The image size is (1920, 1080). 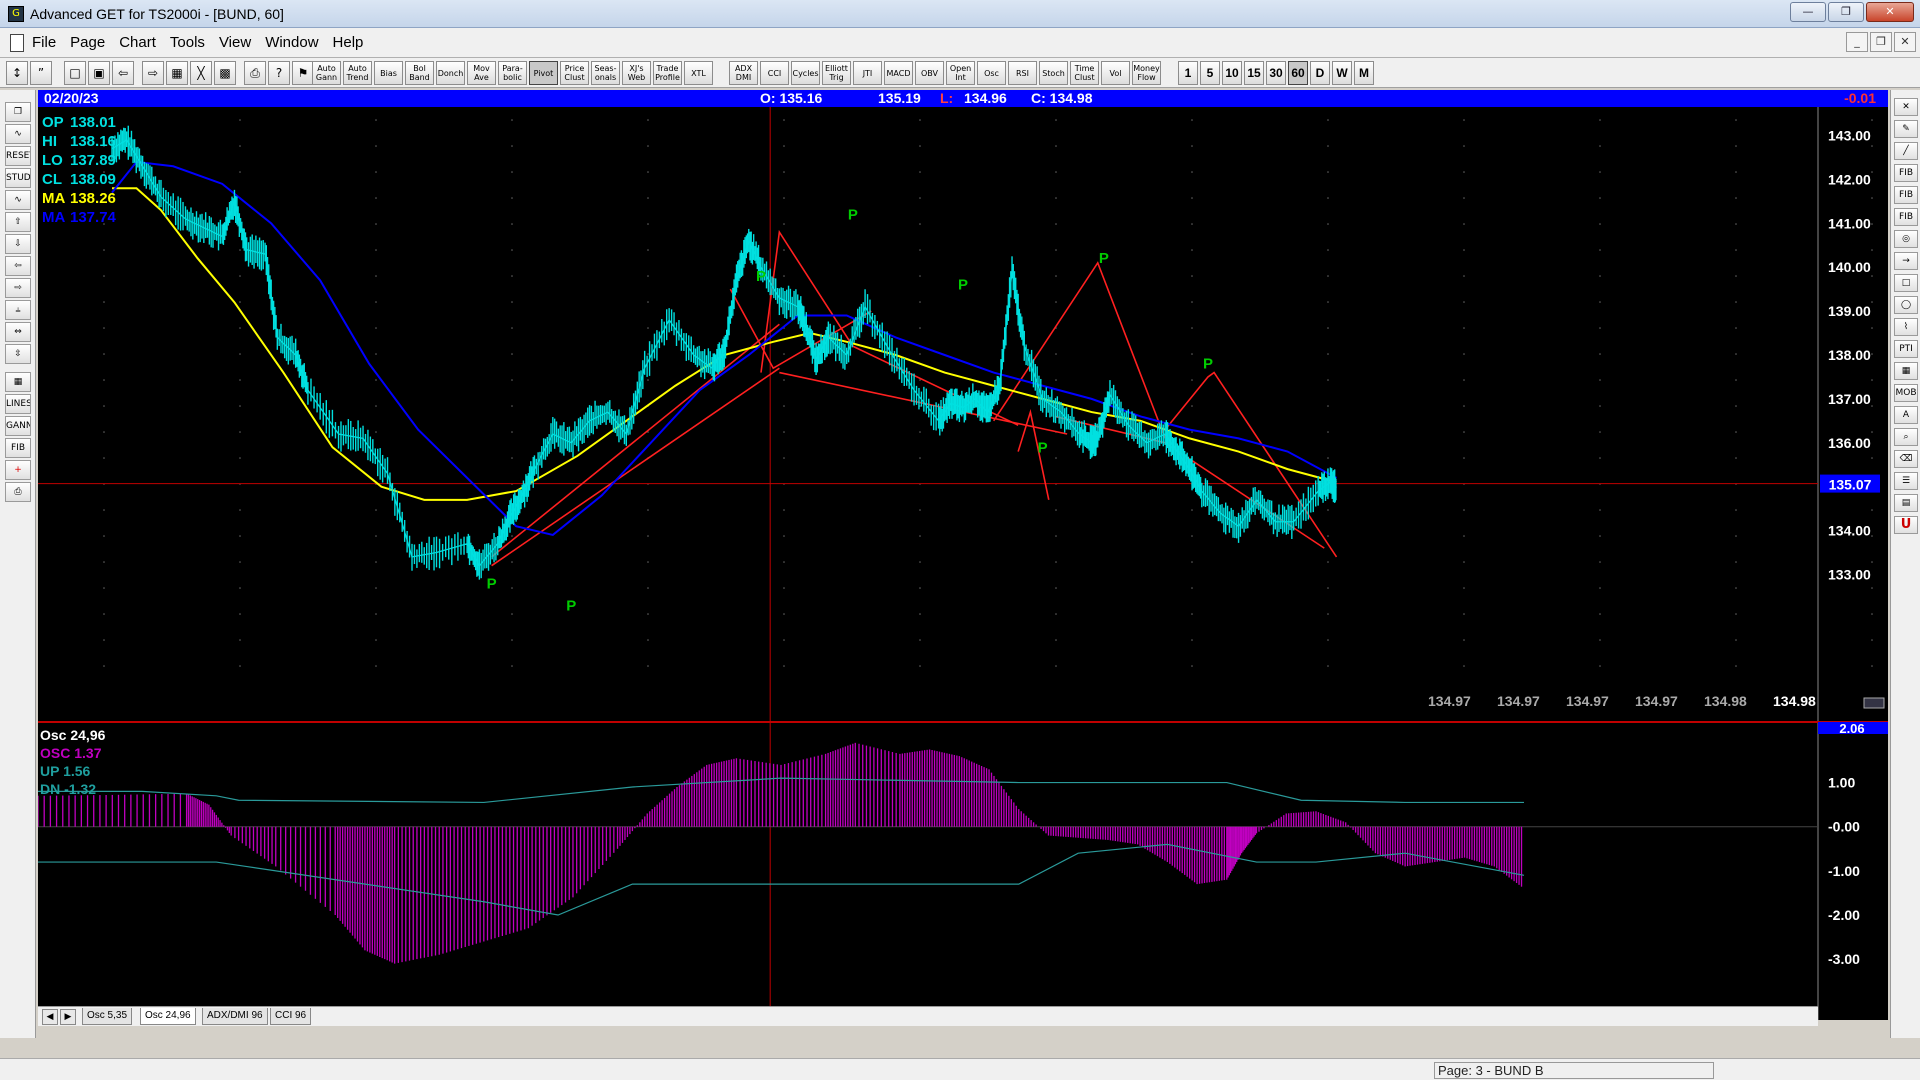 What do you see at coordinates (1906, 481) in the screenshot?
I see `list-icon: ☰` at bounding box center [1906, 481].